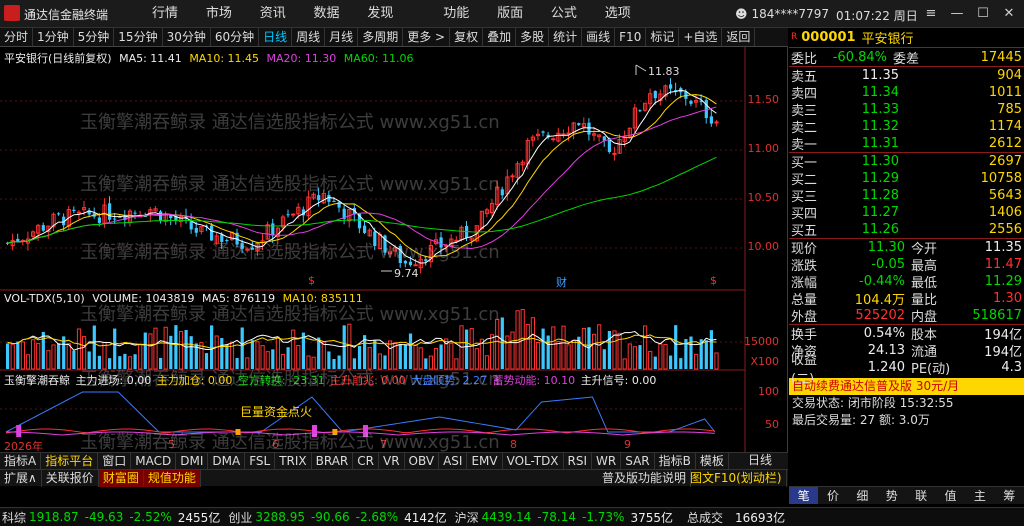 This screenshot has width=1024, height=526. I want to click on bid-row: 买一 11.30 2697, so click(906, 162).